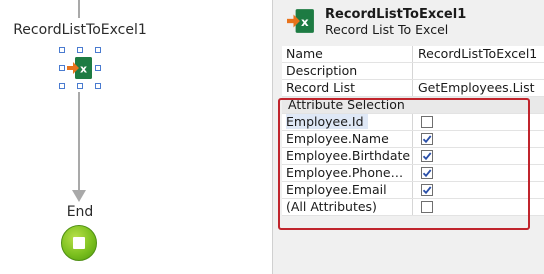 This screenshot has width=544, height=274. I want to click on end-label: End, so click(80, 212).